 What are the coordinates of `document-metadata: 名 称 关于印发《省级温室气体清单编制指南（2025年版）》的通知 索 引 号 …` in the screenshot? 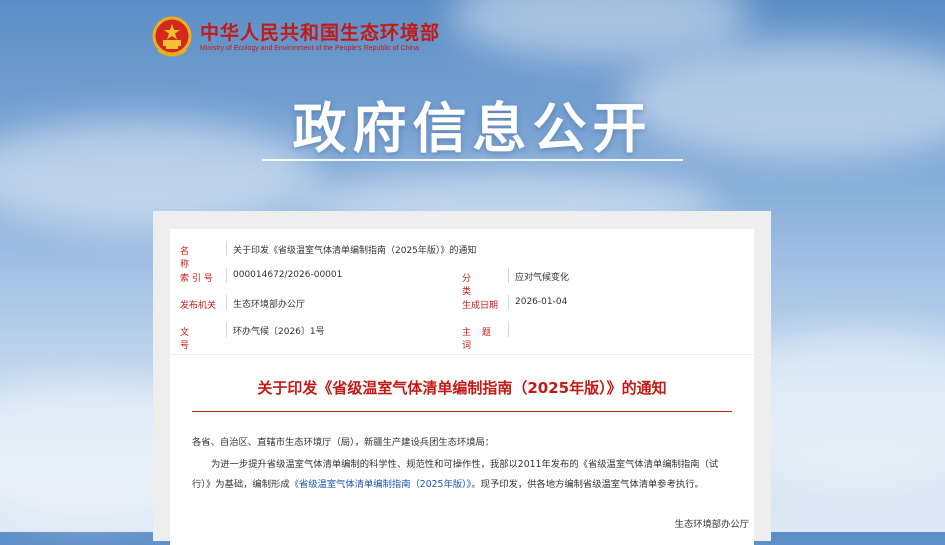 It's located at (462, 291).